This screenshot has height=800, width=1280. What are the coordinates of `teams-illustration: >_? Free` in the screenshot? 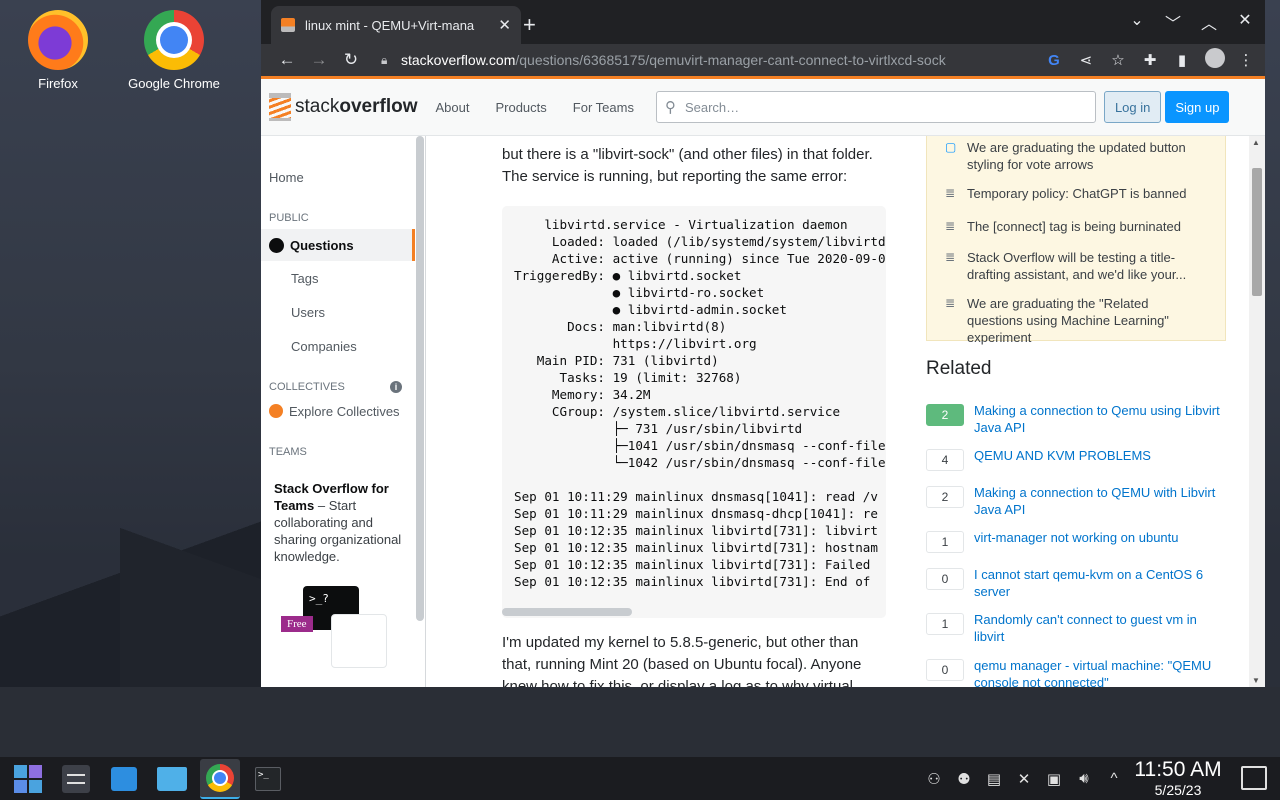 It's located at (336, 629).